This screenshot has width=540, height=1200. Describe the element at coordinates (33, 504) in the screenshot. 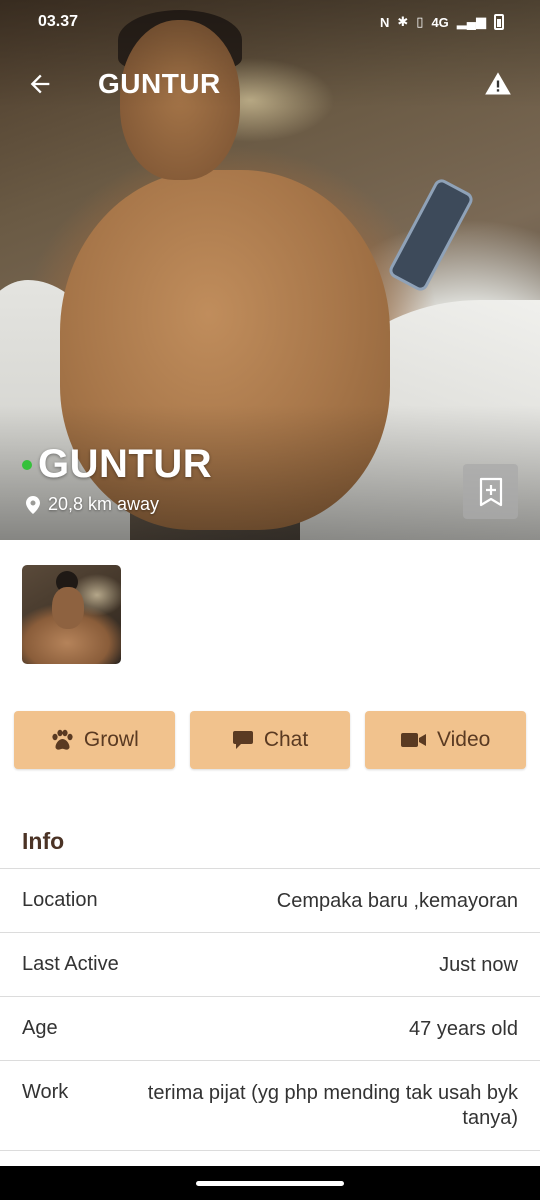

I see `location-pin-icon` at that location.